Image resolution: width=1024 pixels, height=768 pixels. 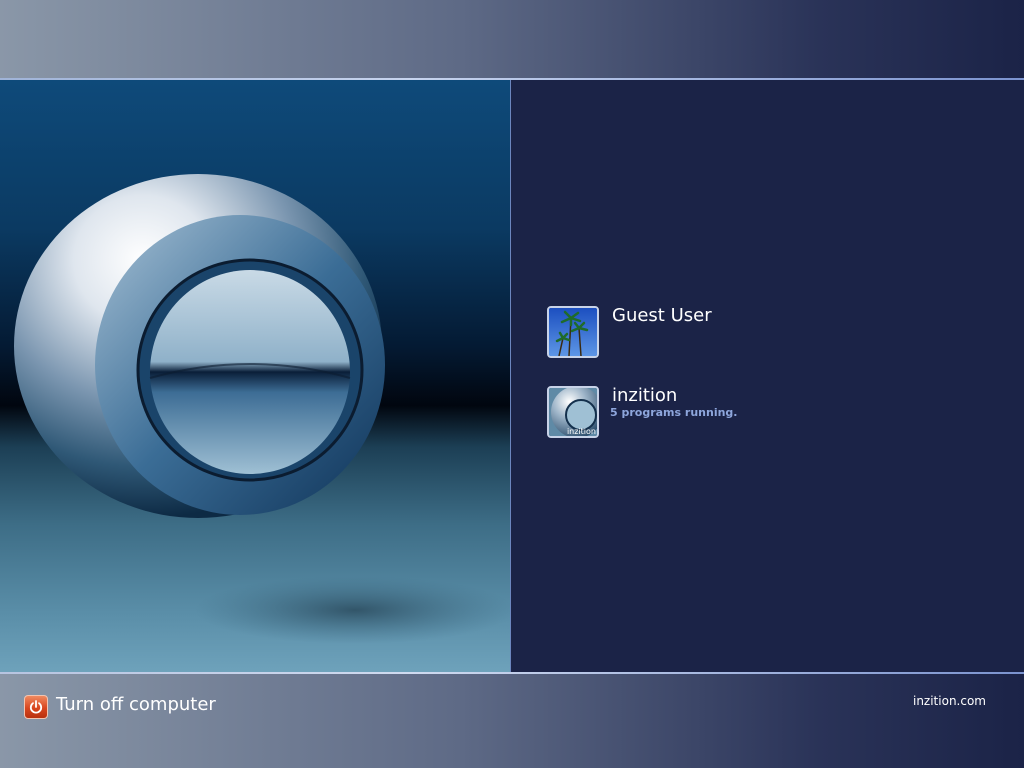 What do you see at coordinates (662, 315) in the screenshot?
I see `user-name-guest: Guest User` at bounding box center [662, 315].